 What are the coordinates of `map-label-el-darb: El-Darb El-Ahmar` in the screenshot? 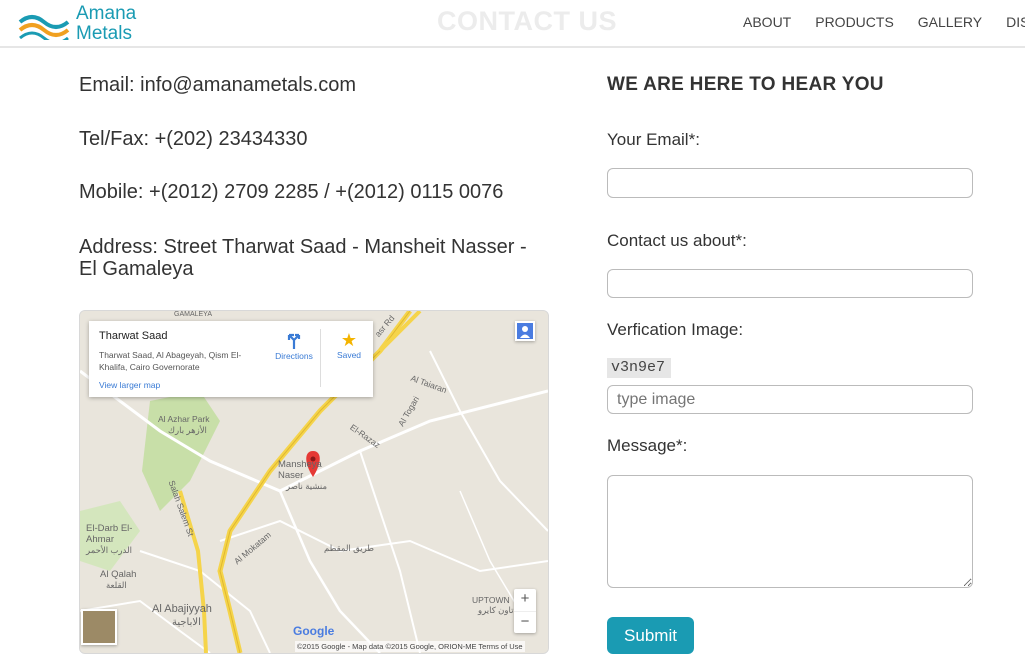 It's located at (109, 534).